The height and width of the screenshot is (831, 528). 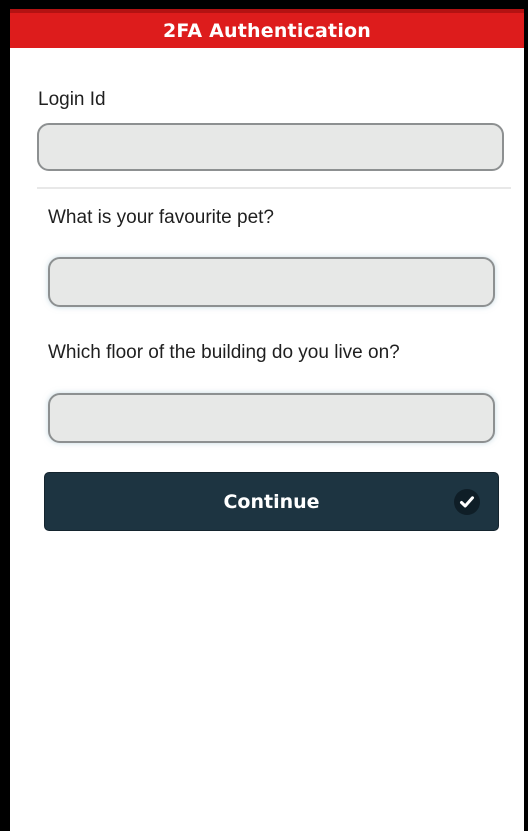 What do you see at coordinates (72, 99) in the screenshot?
I see `login-id-label: Login Id` at bounding box center [72, 99].